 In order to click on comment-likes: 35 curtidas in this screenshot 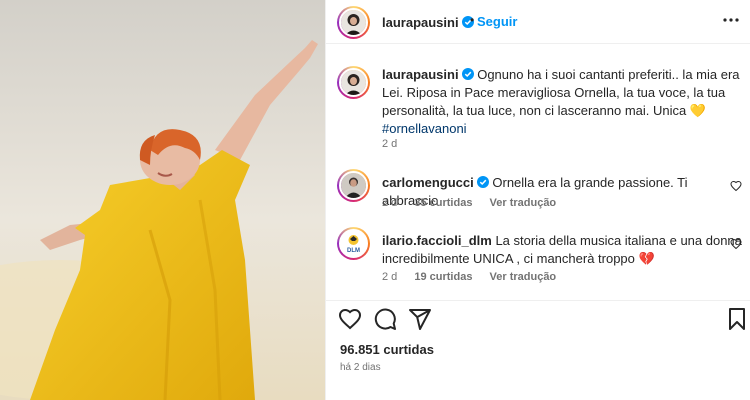, I will do `click(443, 203)`.